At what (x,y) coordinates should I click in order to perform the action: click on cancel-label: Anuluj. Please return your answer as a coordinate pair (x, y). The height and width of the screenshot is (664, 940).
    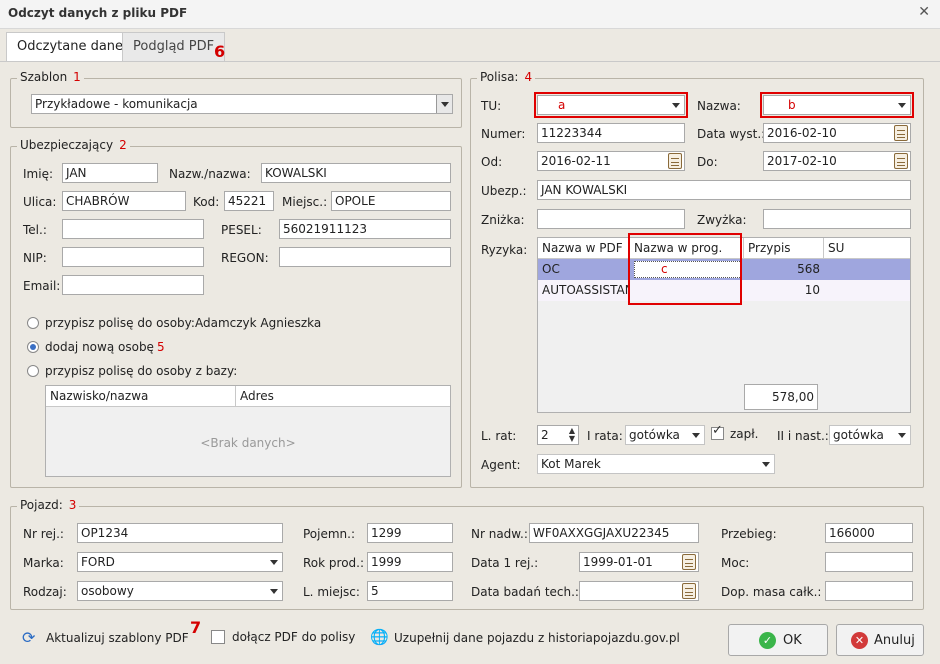
    Looking at the image, I should click on (894, 640).